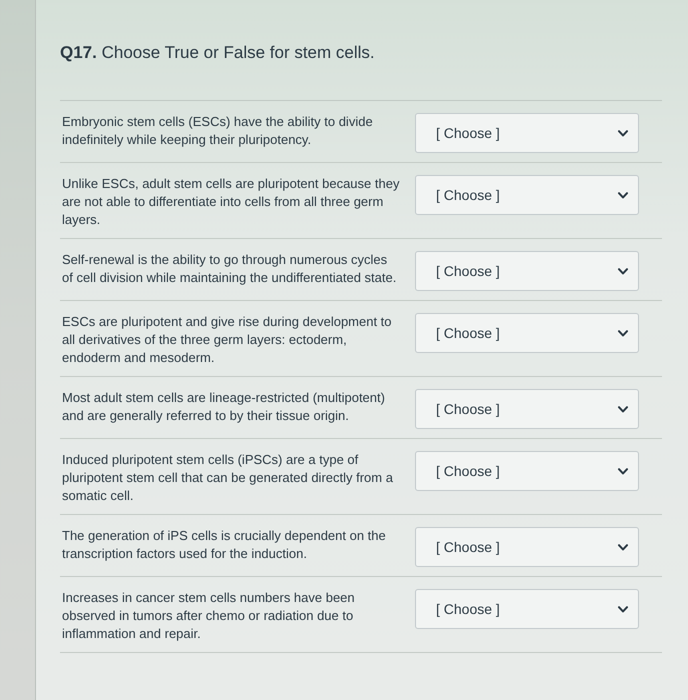 This screenshot has height=700, width=688. Describe the element at coordinates (209, 616) in the screenshot. I see `statement-text: Increases in cancer stem cells numbers have been observed in tumors after chemo or radiation due to inflammation and repair.` at that location.